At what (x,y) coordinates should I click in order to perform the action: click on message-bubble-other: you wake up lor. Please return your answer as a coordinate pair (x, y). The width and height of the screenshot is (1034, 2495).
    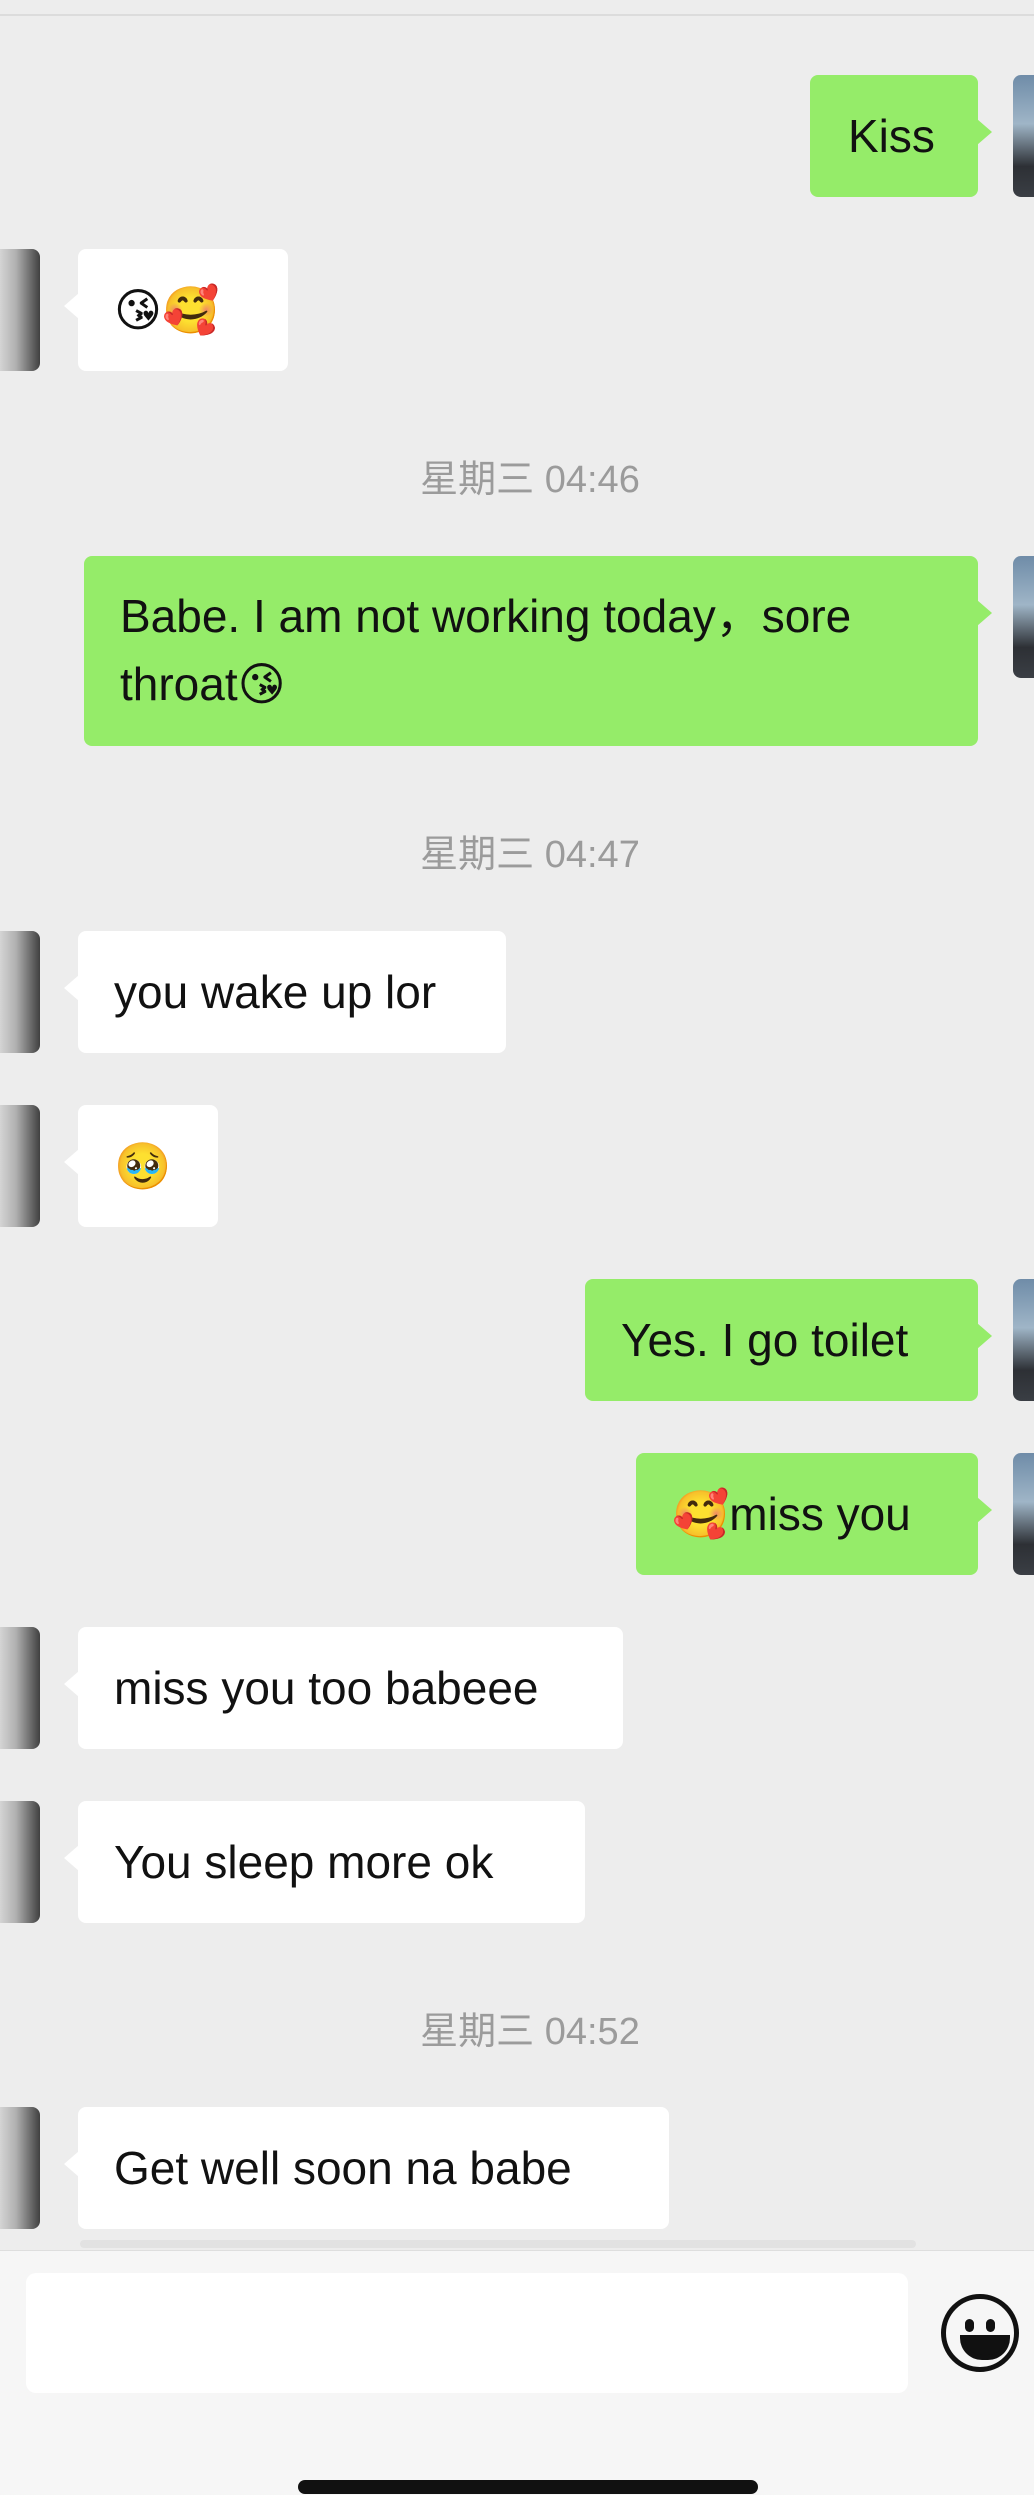
    Looking at the image, I should click on (285, 992).